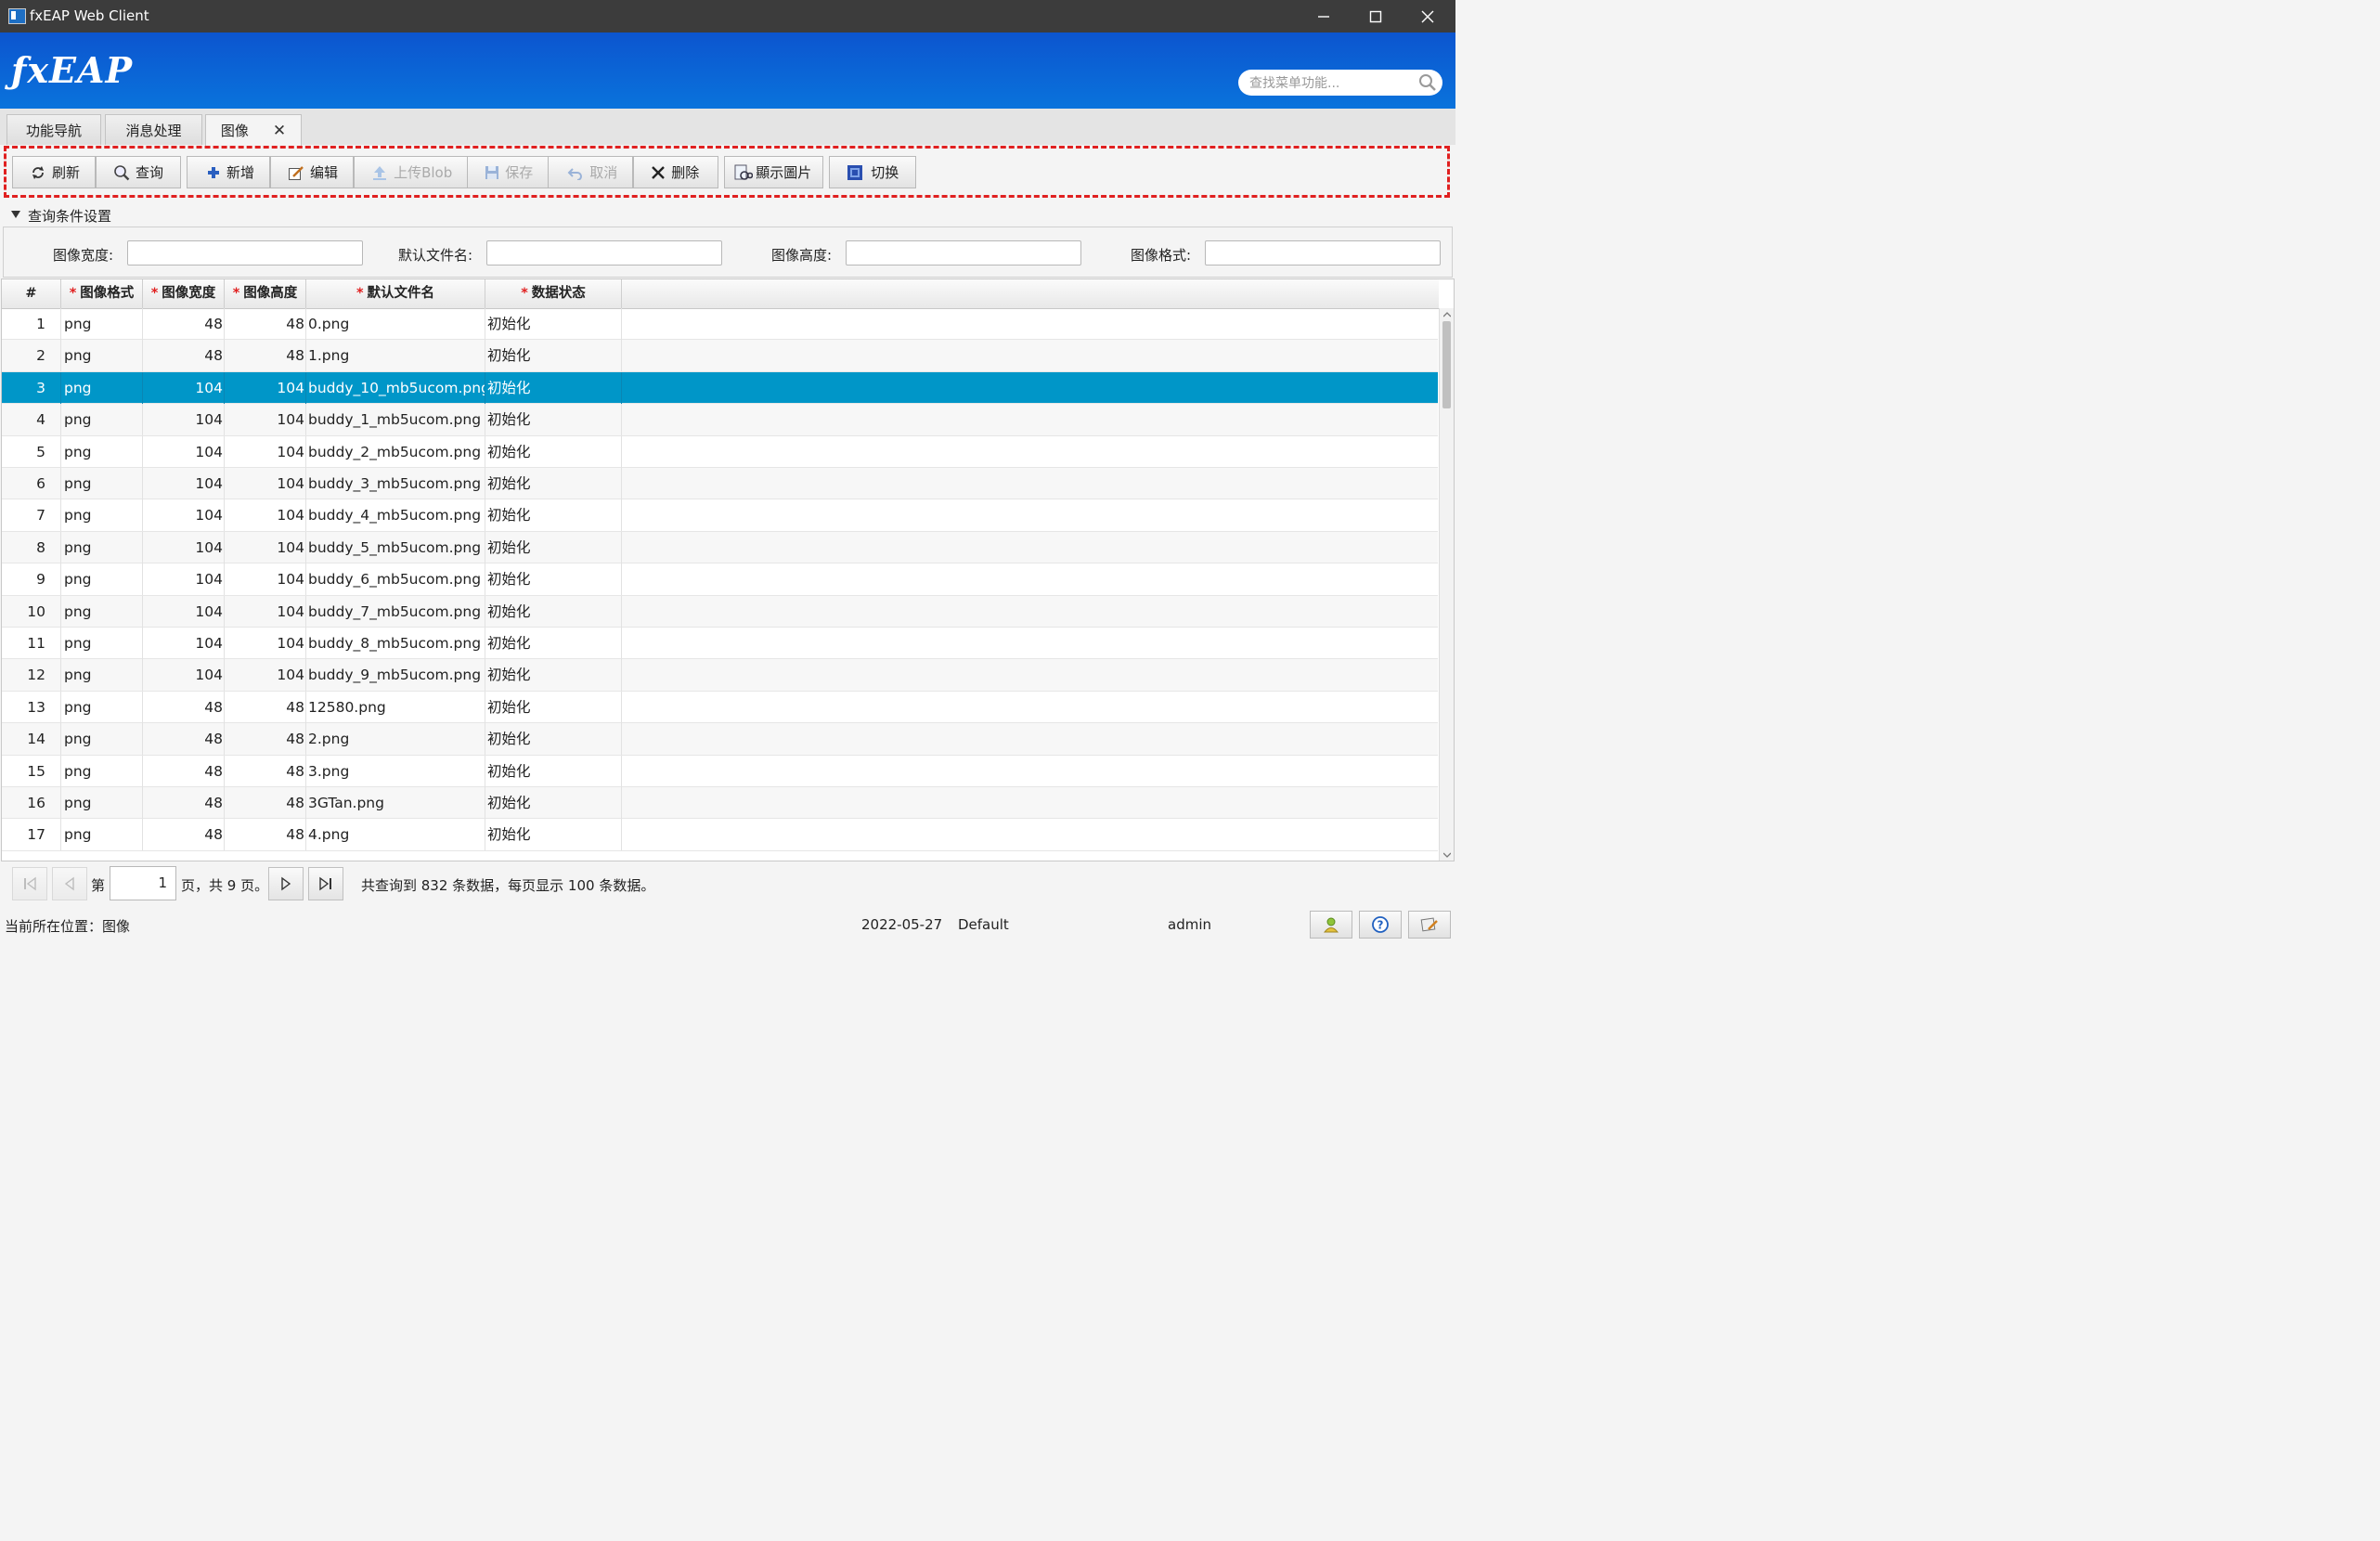 The height and width of the screenshot is (1541, 2380). Describe the element at coordinates (31, 835) in the screenshot. I see `row-number-cell: 17` at that location.